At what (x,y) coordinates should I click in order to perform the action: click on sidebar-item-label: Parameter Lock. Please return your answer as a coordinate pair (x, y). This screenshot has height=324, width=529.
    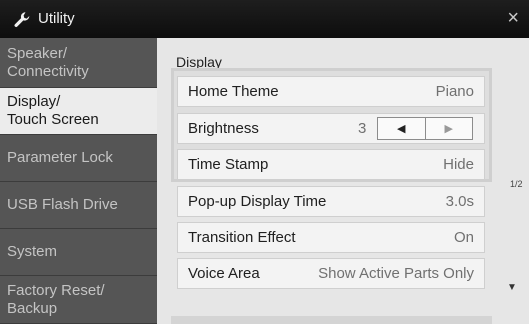
    Looking at the image, I should click on (60, 157).